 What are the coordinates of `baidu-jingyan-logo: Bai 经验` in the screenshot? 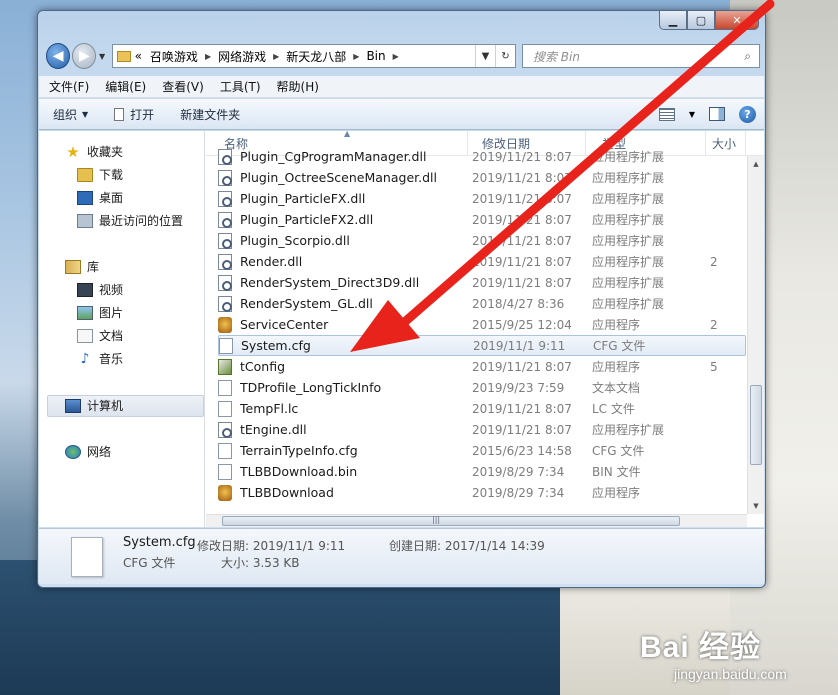 It's located at (701, 647).